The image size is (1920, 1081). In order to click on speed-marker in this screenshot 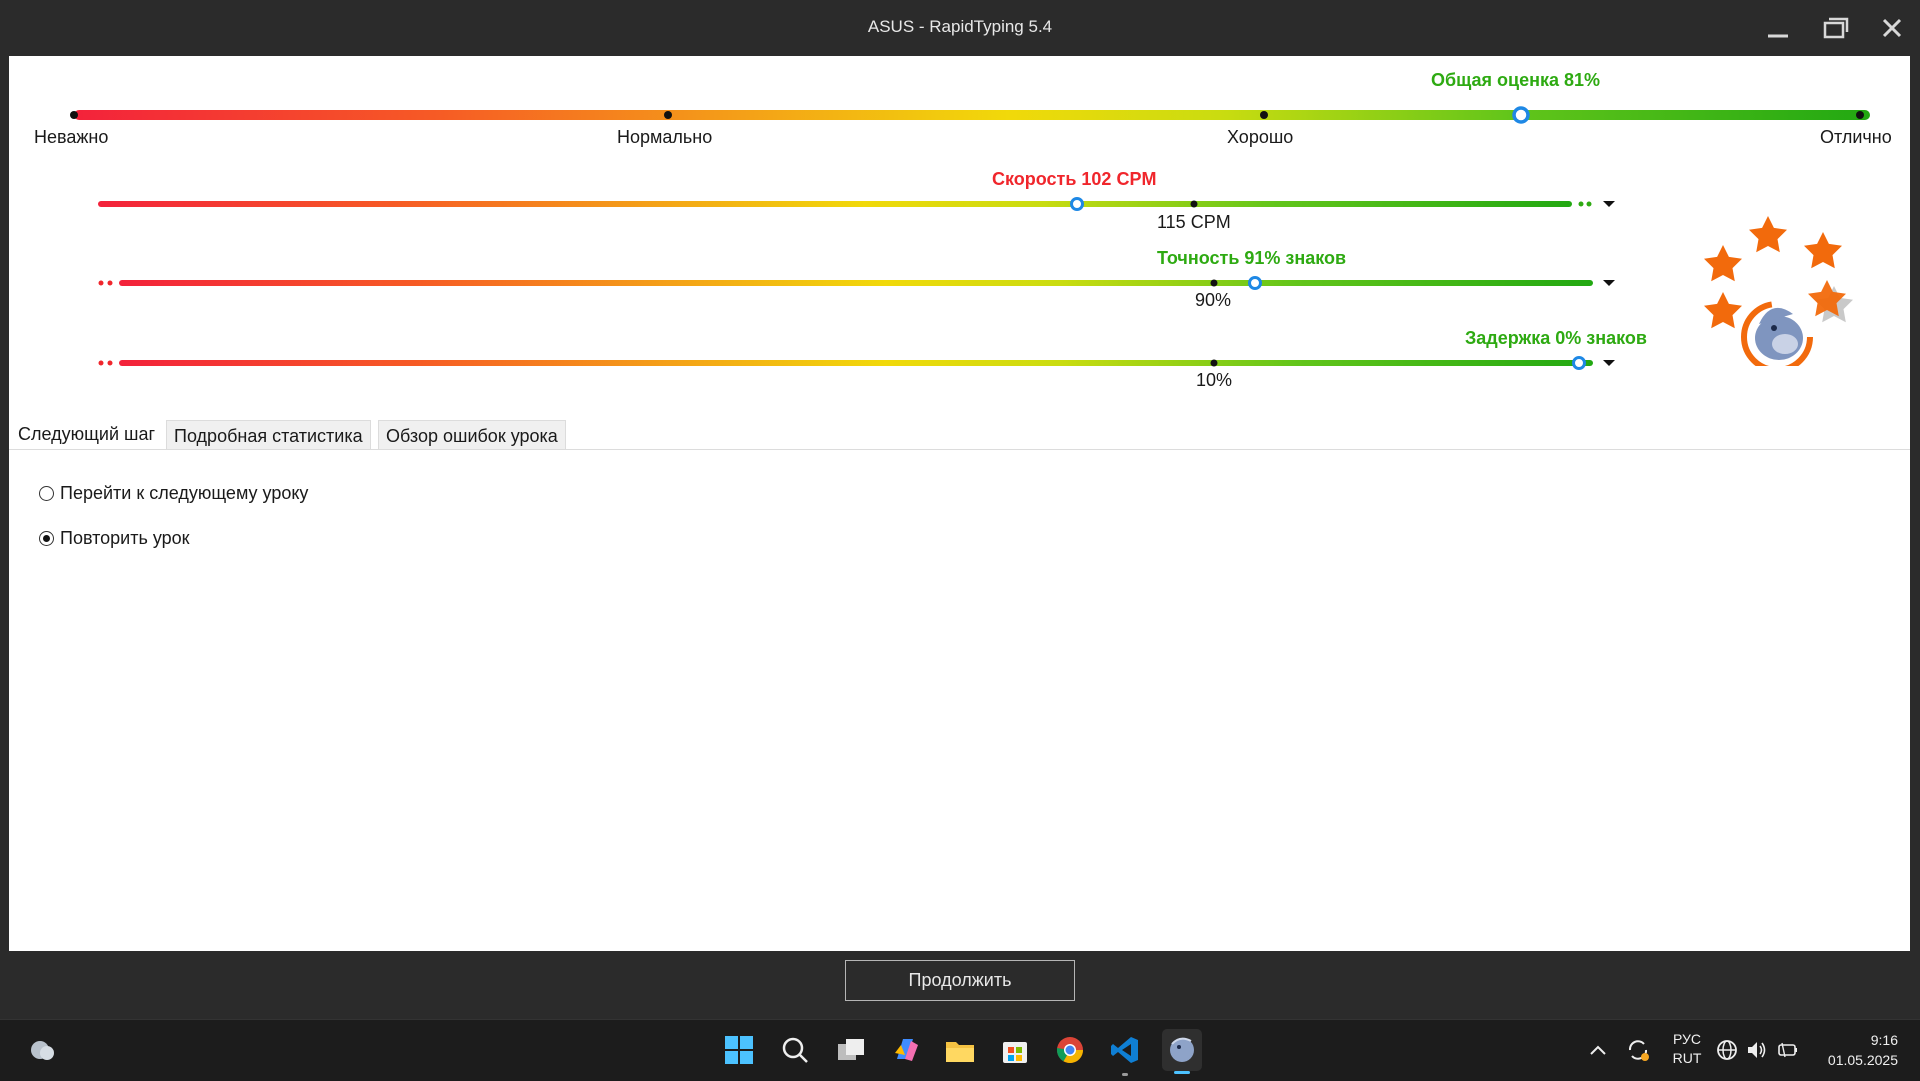, I will do `click(1077, 204)`.